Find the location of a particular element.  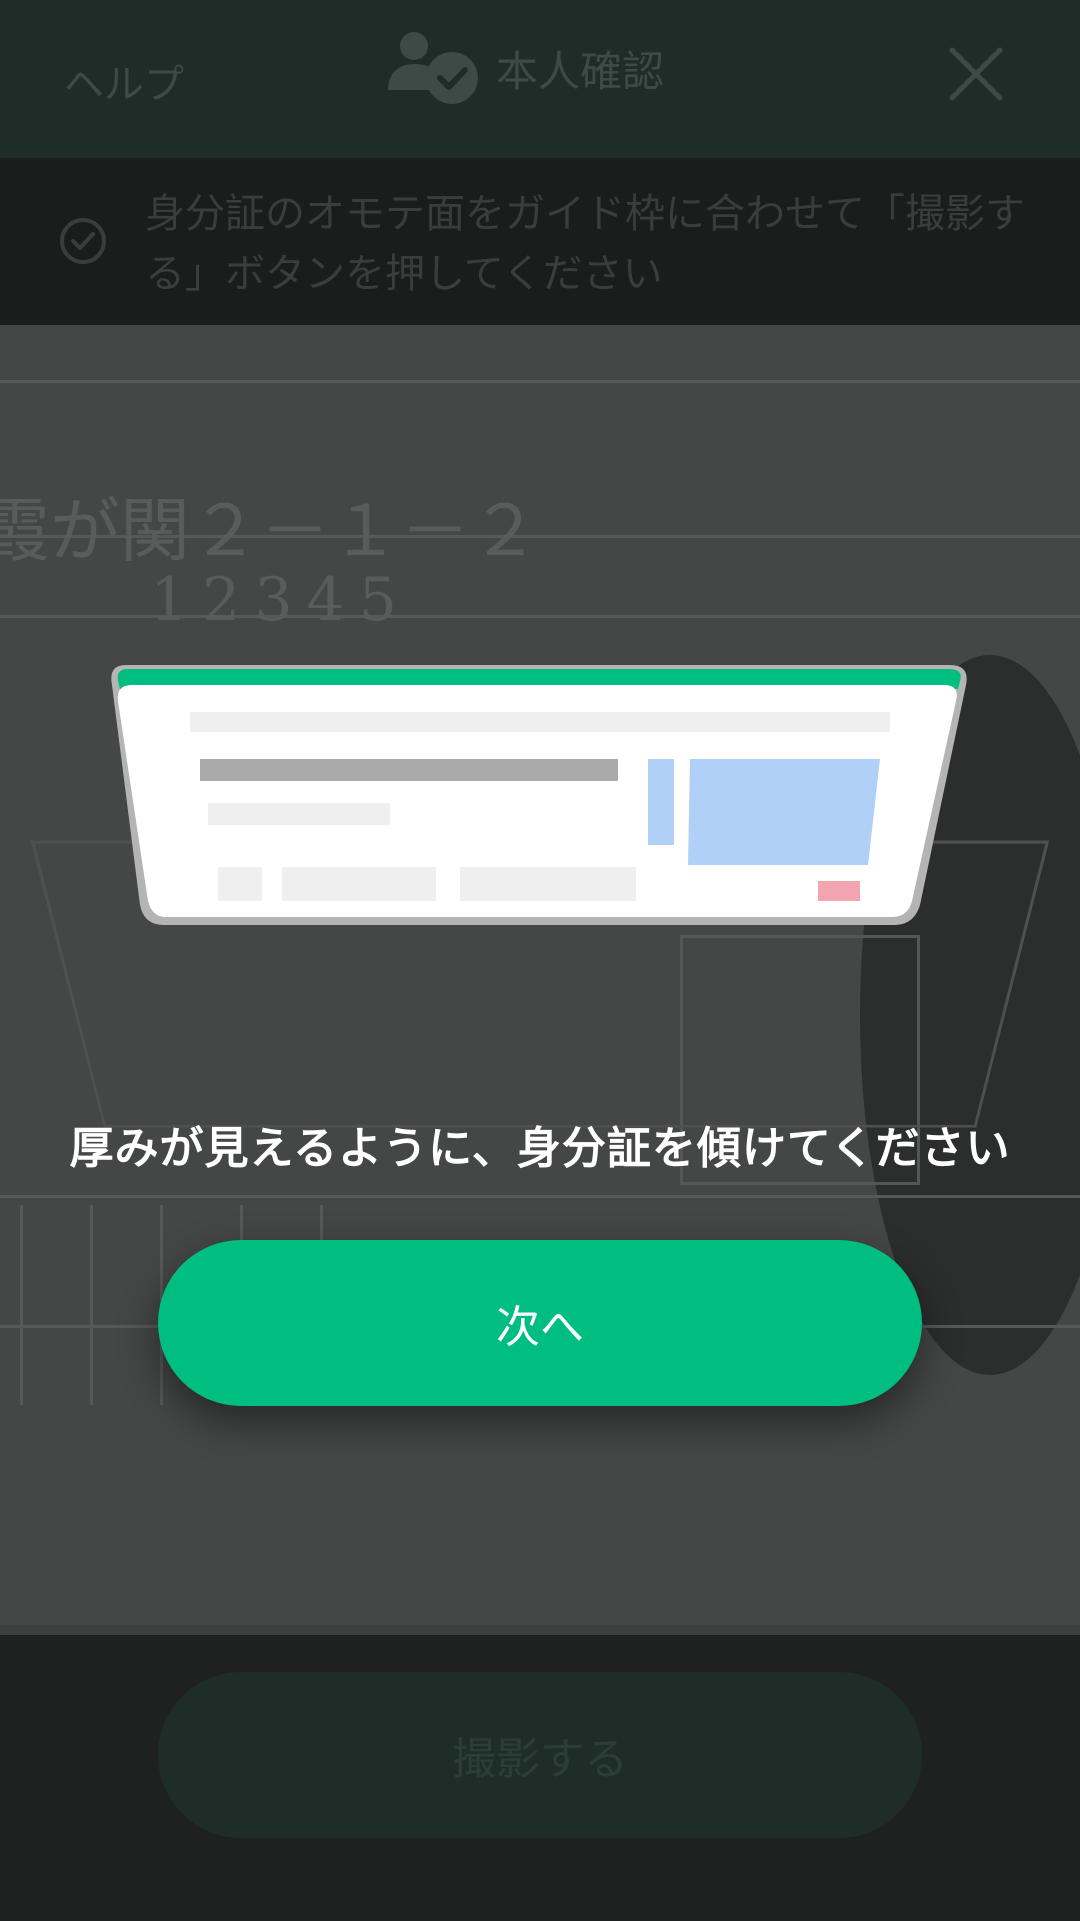

tilt-instruction: 厚みが見えるように、身分証を傾けてください is located at coordinates (540, 1148).